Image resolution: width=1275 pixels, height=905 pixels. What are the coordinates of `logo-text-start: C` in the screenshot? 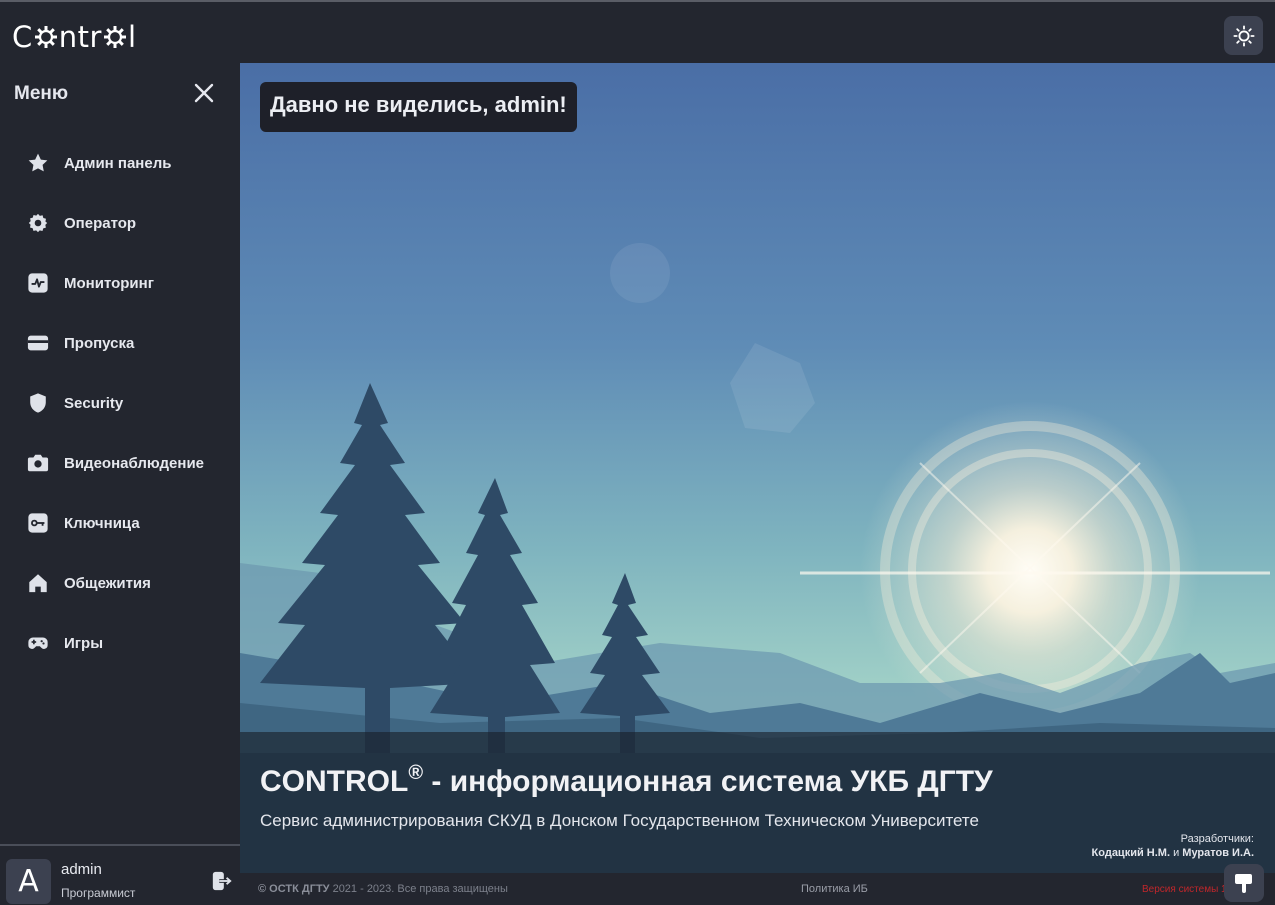 It's located at (22, 37).